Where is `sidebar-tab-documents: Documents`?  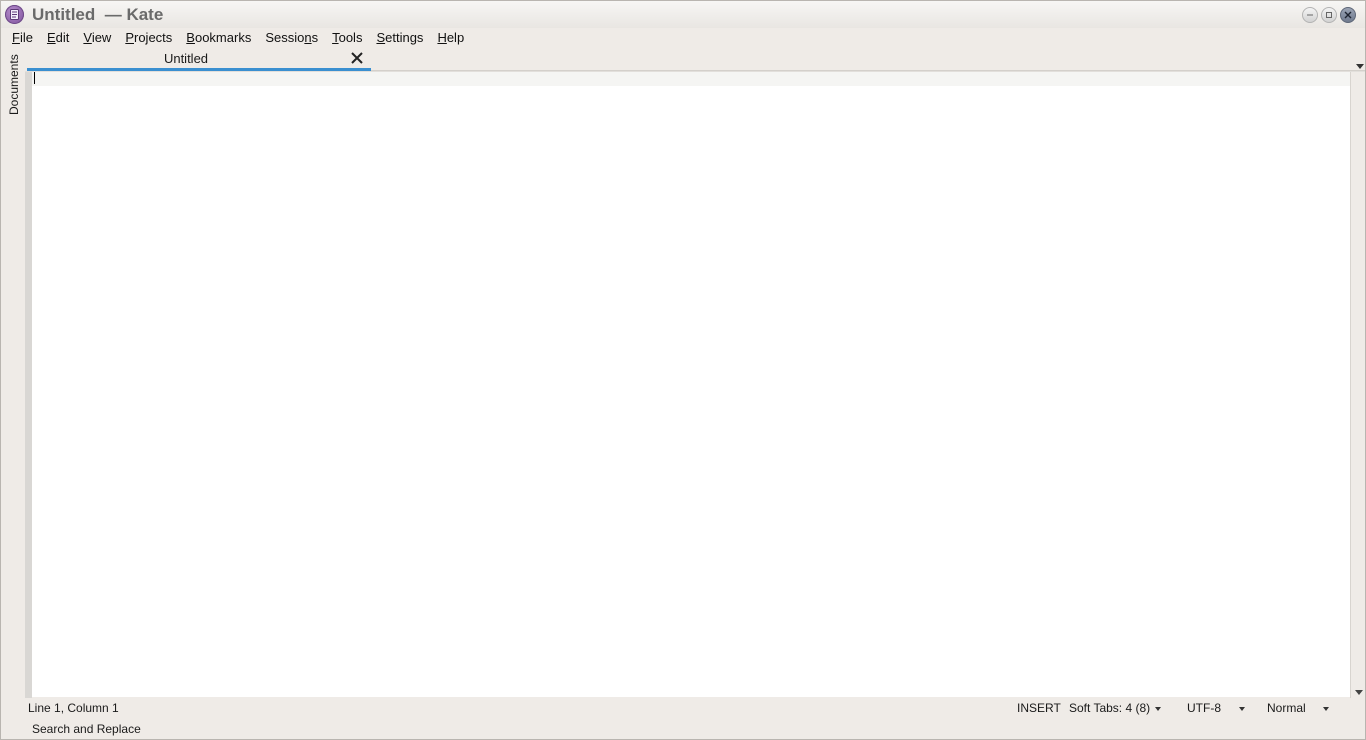
sidebar-tab-documents: Documents is located at coordinates (13, 83).